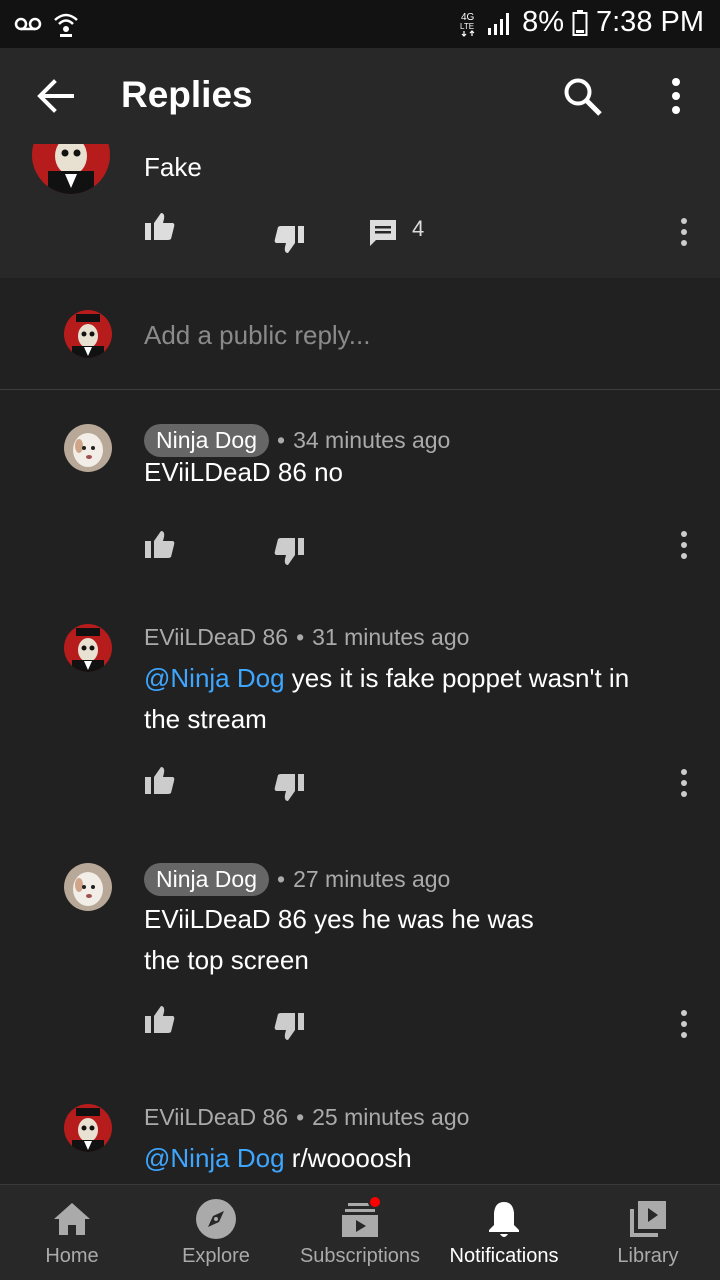  What do you see at coordinates (216, 1256) in the screenshot?
I see `nav-label: Explore` at bounding box center [216, 1256].